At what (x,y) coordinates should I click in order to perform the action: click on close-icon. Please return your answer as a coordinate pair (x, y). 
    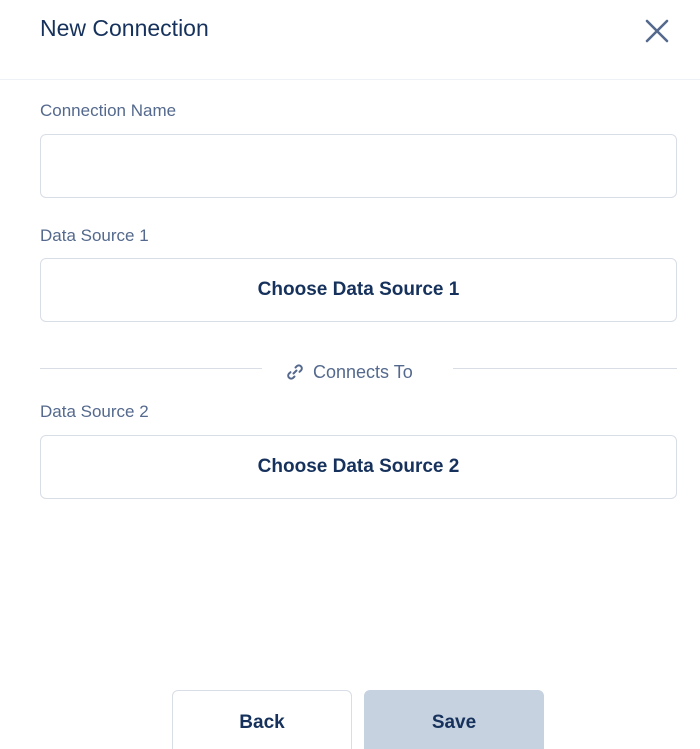
    Looking at the image, I should click on (657, 31).